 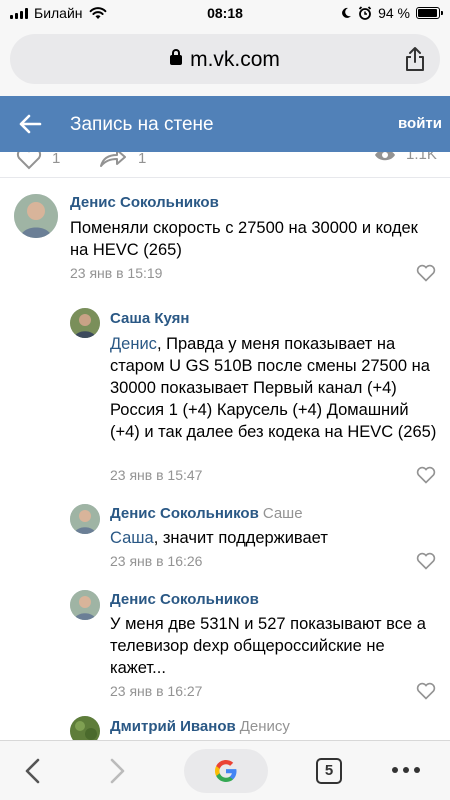 I want to click on page-header: Запись на стене войти, so click(x=225, y=124).